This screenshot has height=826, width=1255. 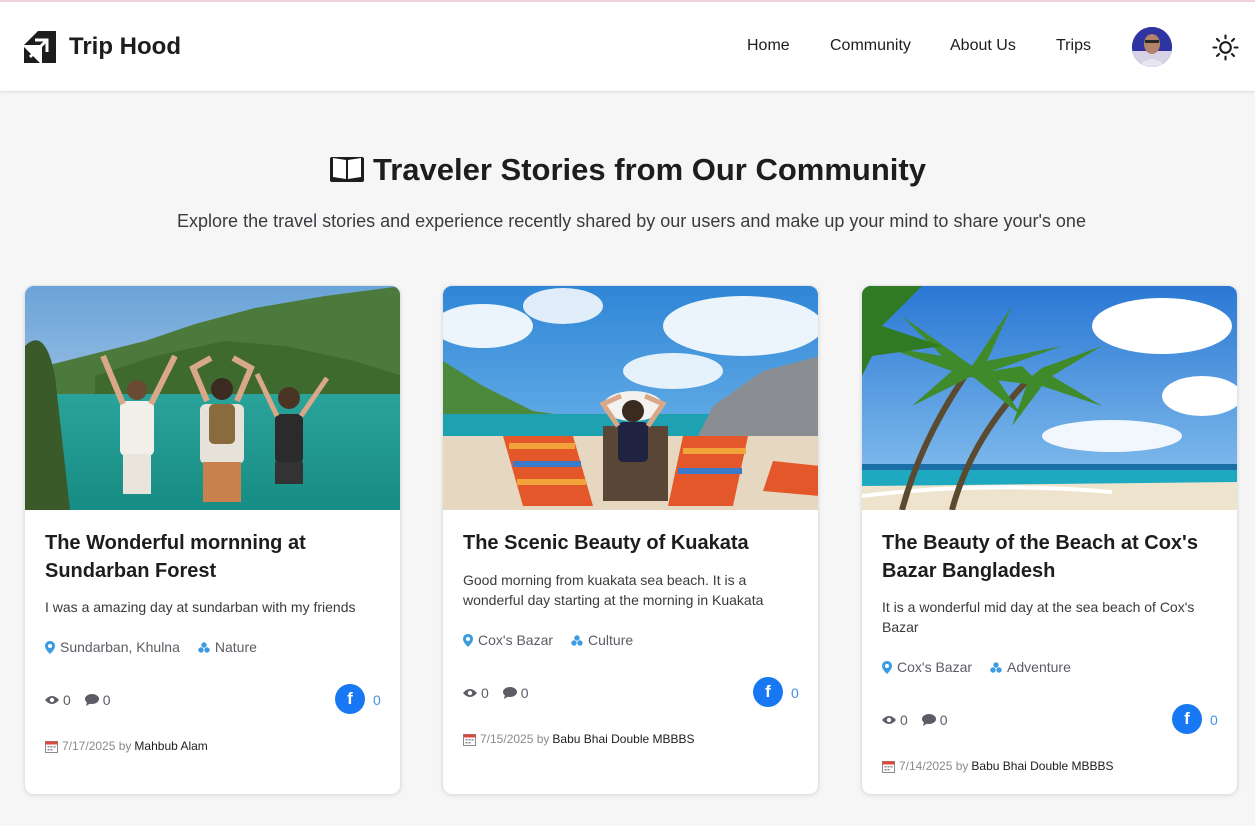 What do you see at coordinates (120, 647) in the screenshot?
I see `story-location: Sundarban, Khulna` at bounding box center [120, 647].